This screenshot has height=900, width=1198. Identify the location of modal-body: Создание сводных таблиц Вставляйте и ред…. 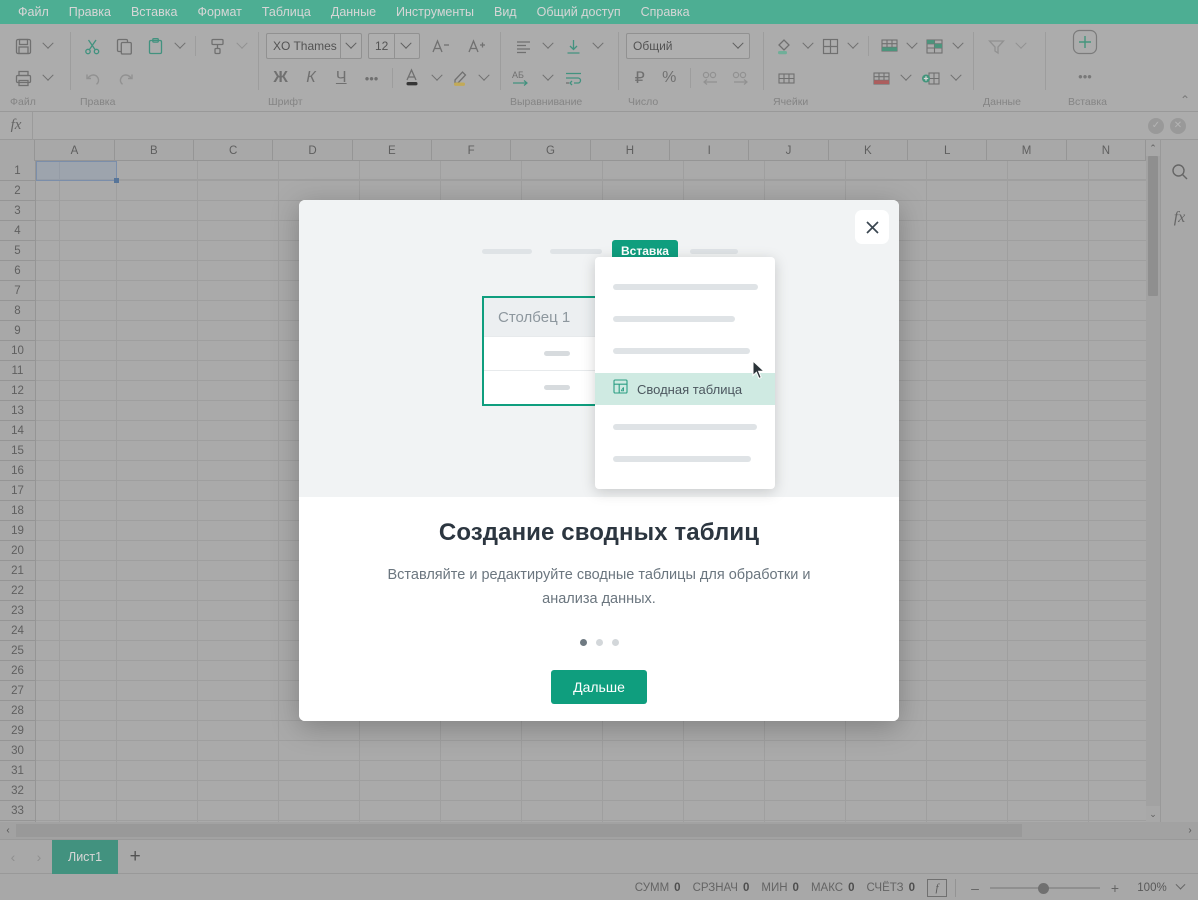
(599, 609).